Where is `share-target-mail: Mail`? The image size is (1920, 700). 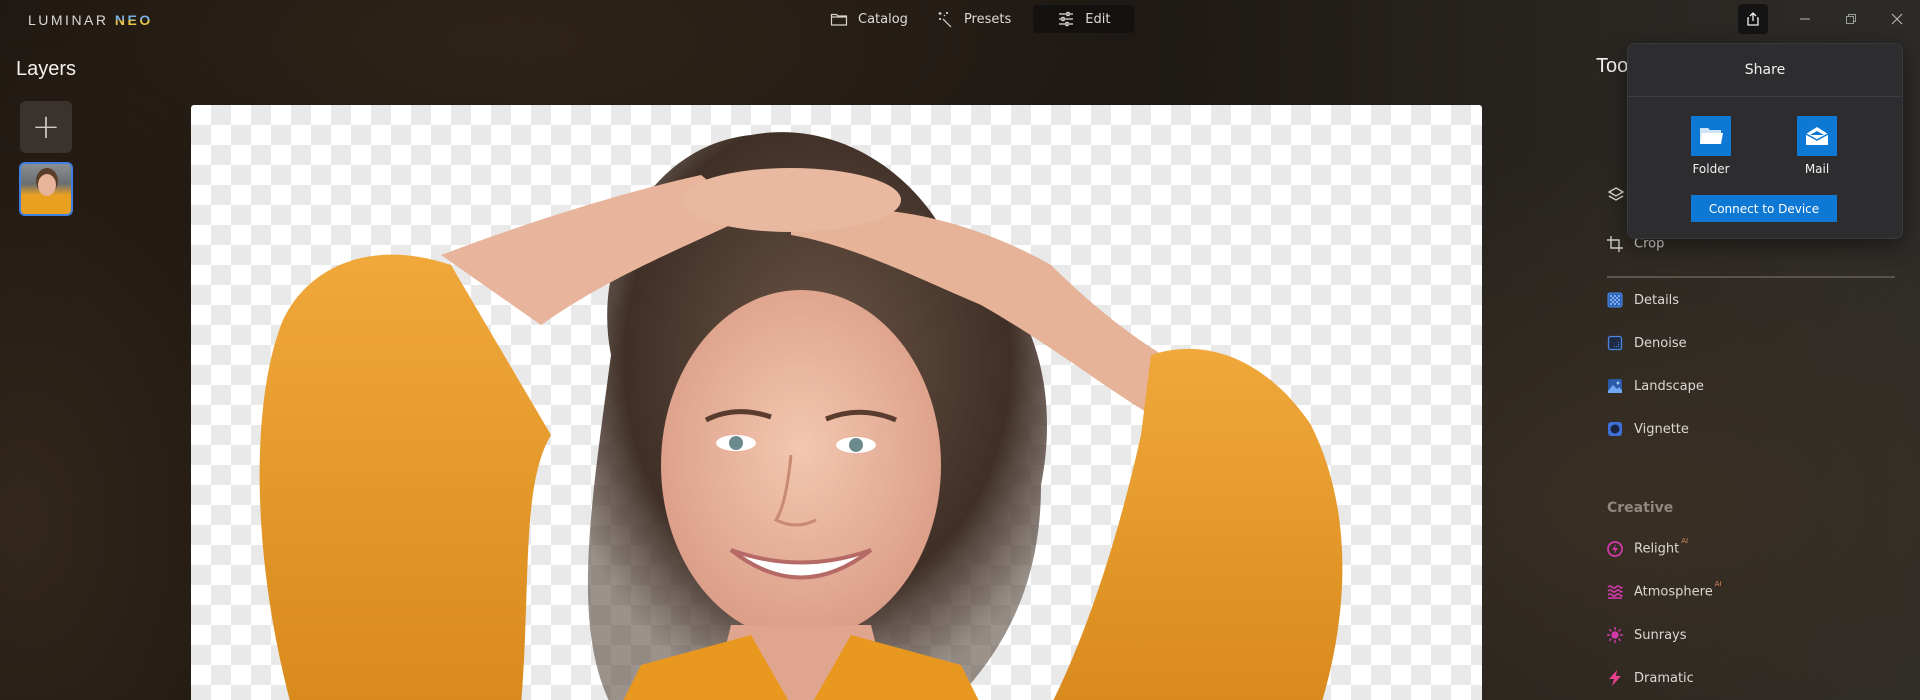
share-target-mail: Mail is located at coordinates (1817, 146).